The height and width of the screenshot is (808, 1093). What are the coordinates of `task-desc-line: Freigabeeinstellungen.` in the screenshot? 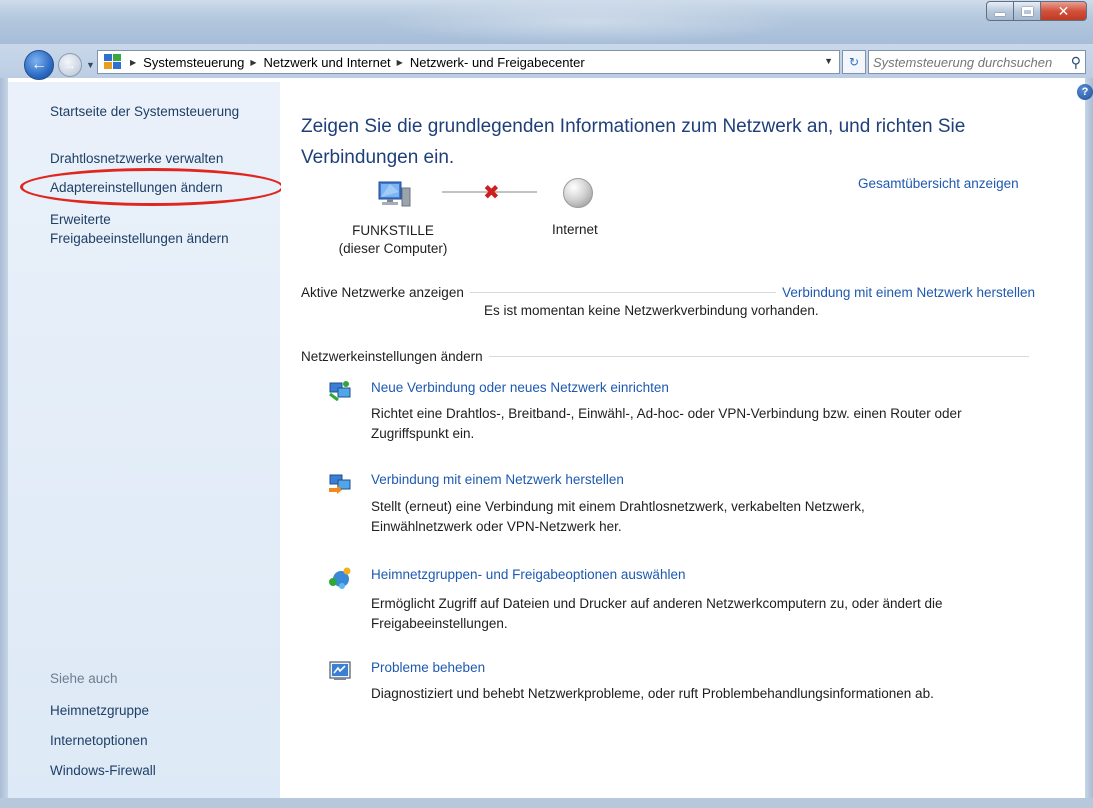 It's located at (439, 623).